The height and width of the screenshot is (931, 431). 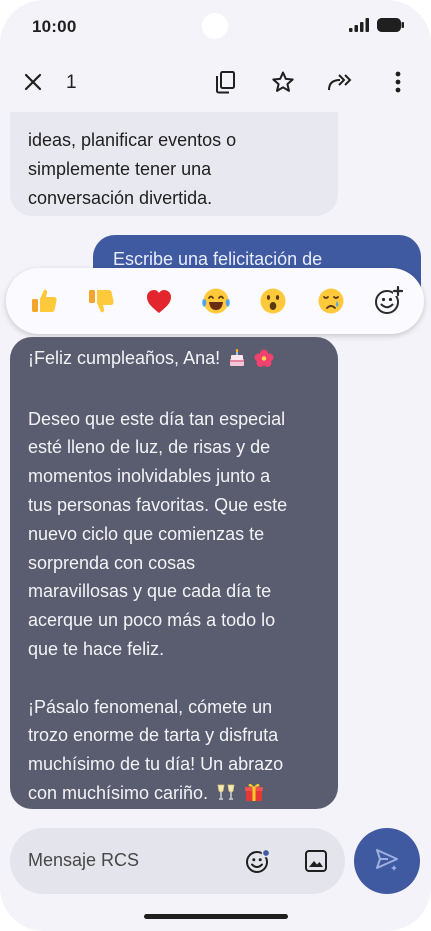 I want to click on star-icon, so click(x=283, y=84).